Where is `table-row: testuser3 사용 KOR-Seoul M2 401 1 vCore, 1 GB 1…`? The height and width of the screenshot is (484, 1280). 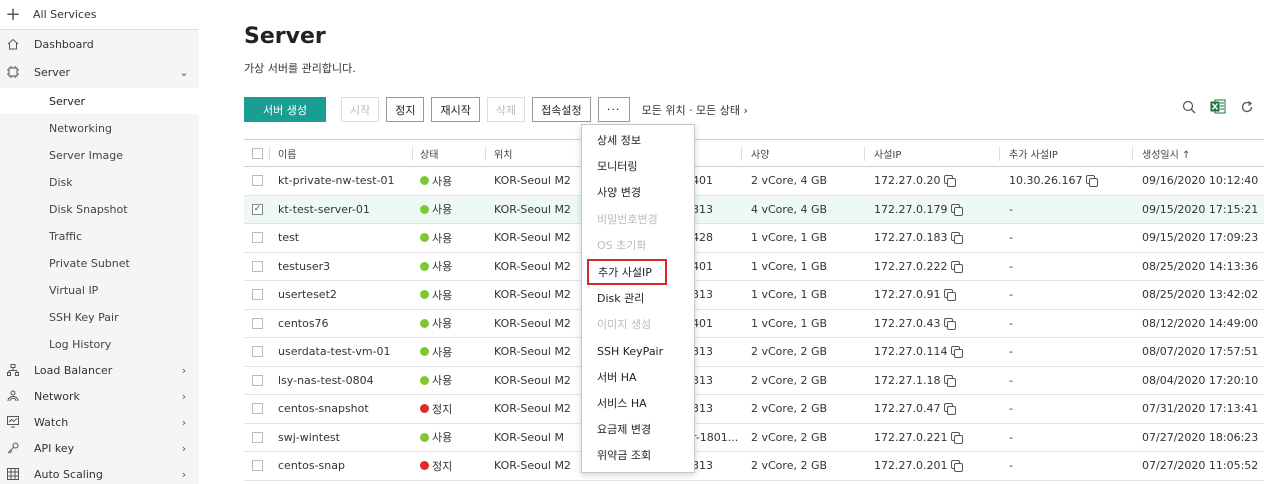 table-row: testuser3 사용 KOR-Seoul M2 401 1 vCore, 1 GB 1… is located at coordinates (754, 267).